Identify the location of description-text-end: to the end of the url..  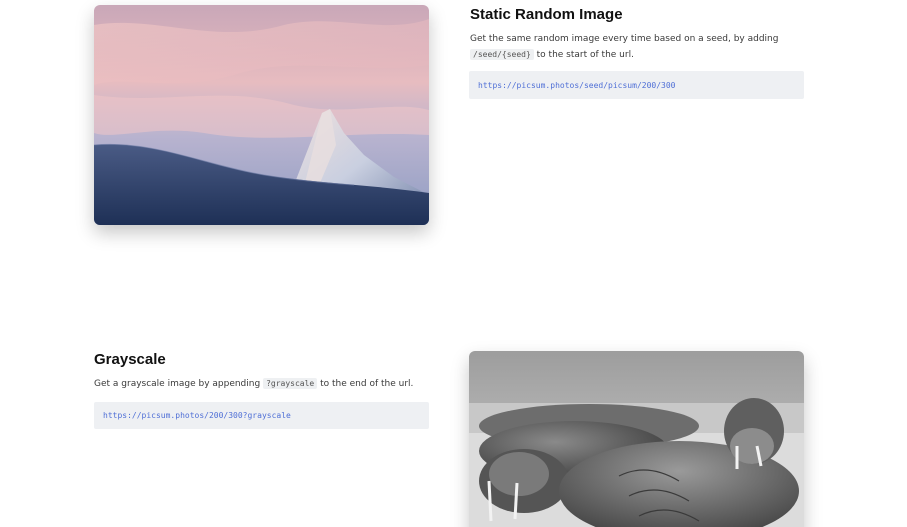
(365, 384).